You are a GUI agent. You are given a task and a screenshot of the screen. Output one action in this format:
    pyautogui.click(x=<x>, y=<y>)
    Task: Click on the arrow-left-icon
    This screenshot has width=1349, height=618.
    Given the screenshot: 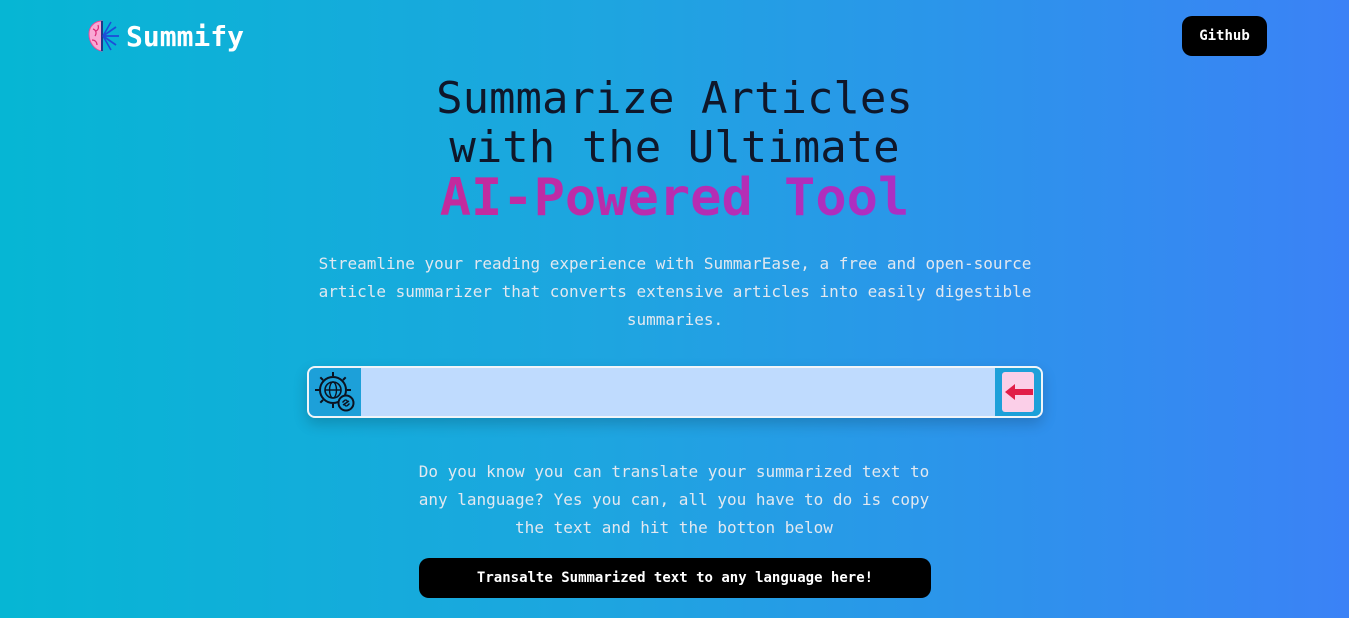 What is the action you would take?
    pyautogui.click(x=1019, y=392)
    